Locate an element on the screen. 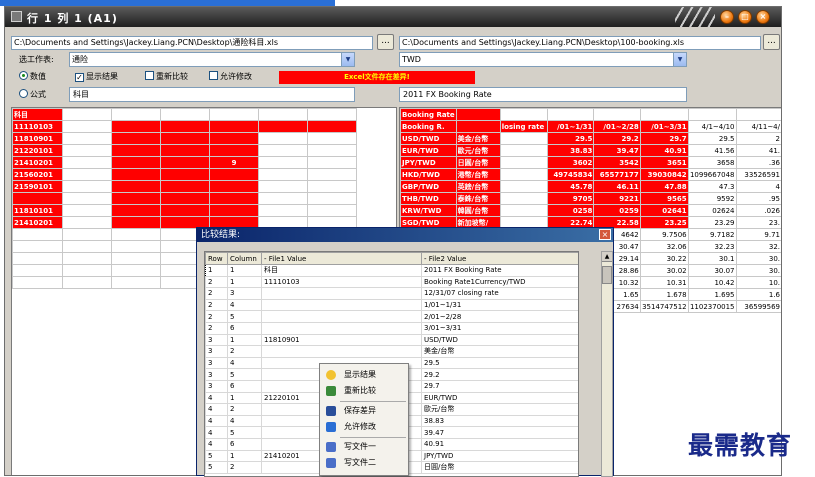 The width and height of the screenshot is (815, 477). right-grid-cell: THB/TWD is located at coordinates (428, 198).